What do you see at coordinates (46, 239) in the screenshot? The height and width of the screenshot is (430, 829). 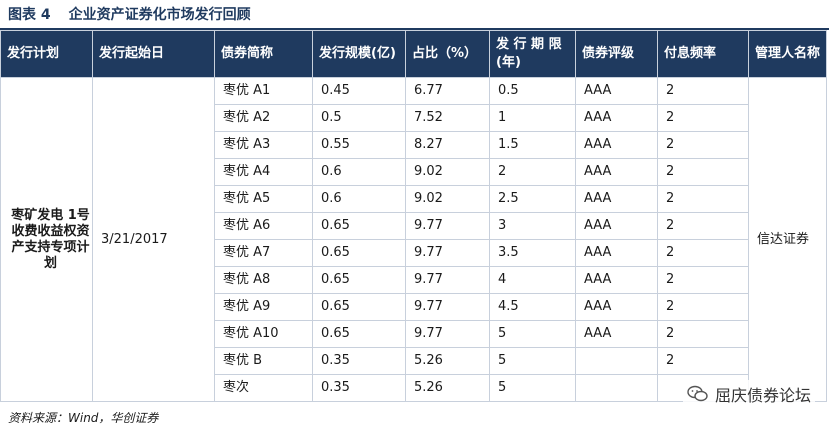 I see `plan-name-cell: 枣矿发电 1号收费收益权资产支持专项计划` at bounding box center [46, 239].